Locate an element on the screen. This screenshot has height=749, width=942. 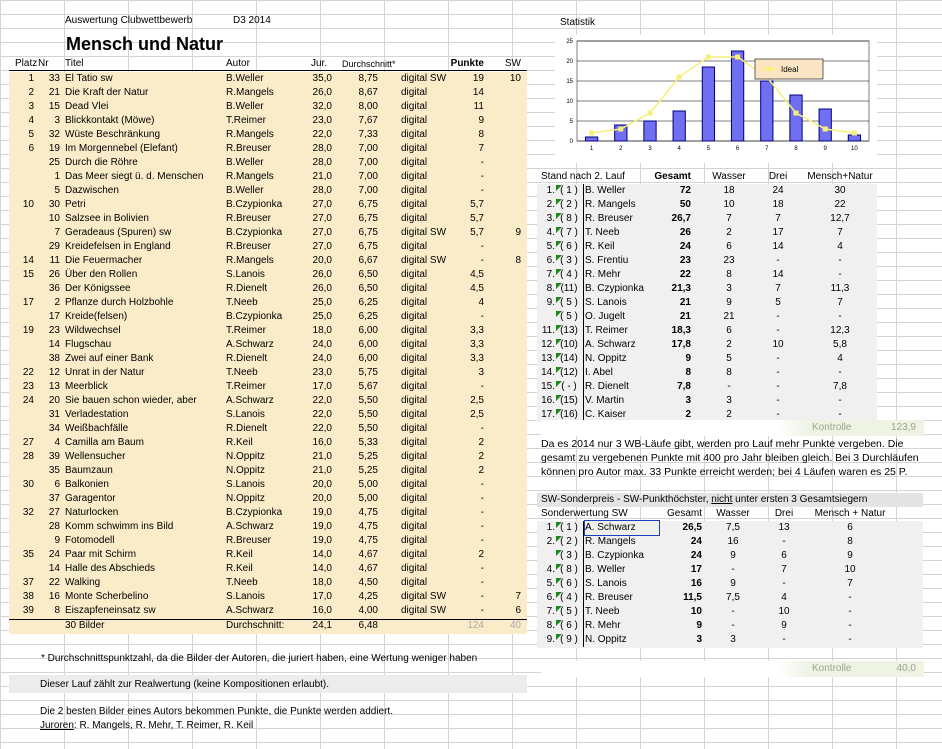
standings-col-drei: Drei is located at coordinates (778, 176).